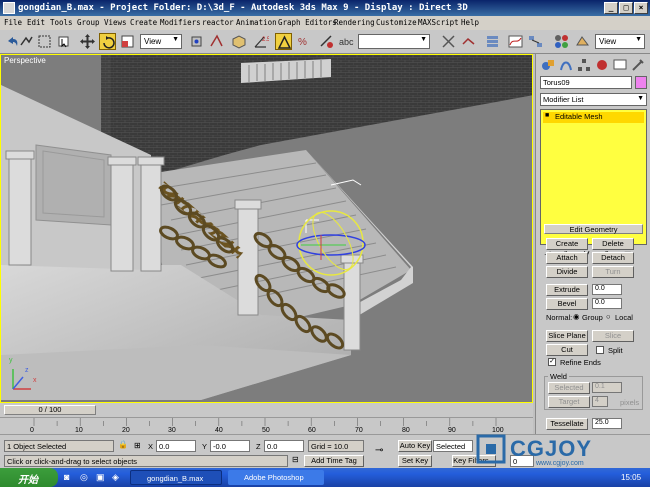  I want to click on attach-button: Attach, so click(567, 258).